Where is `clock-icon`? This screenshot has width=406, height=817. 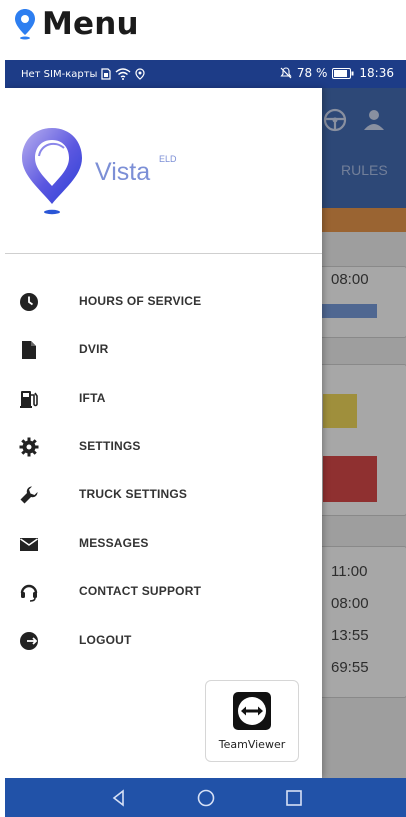 clock-icon is located at coordinates (29, 302).